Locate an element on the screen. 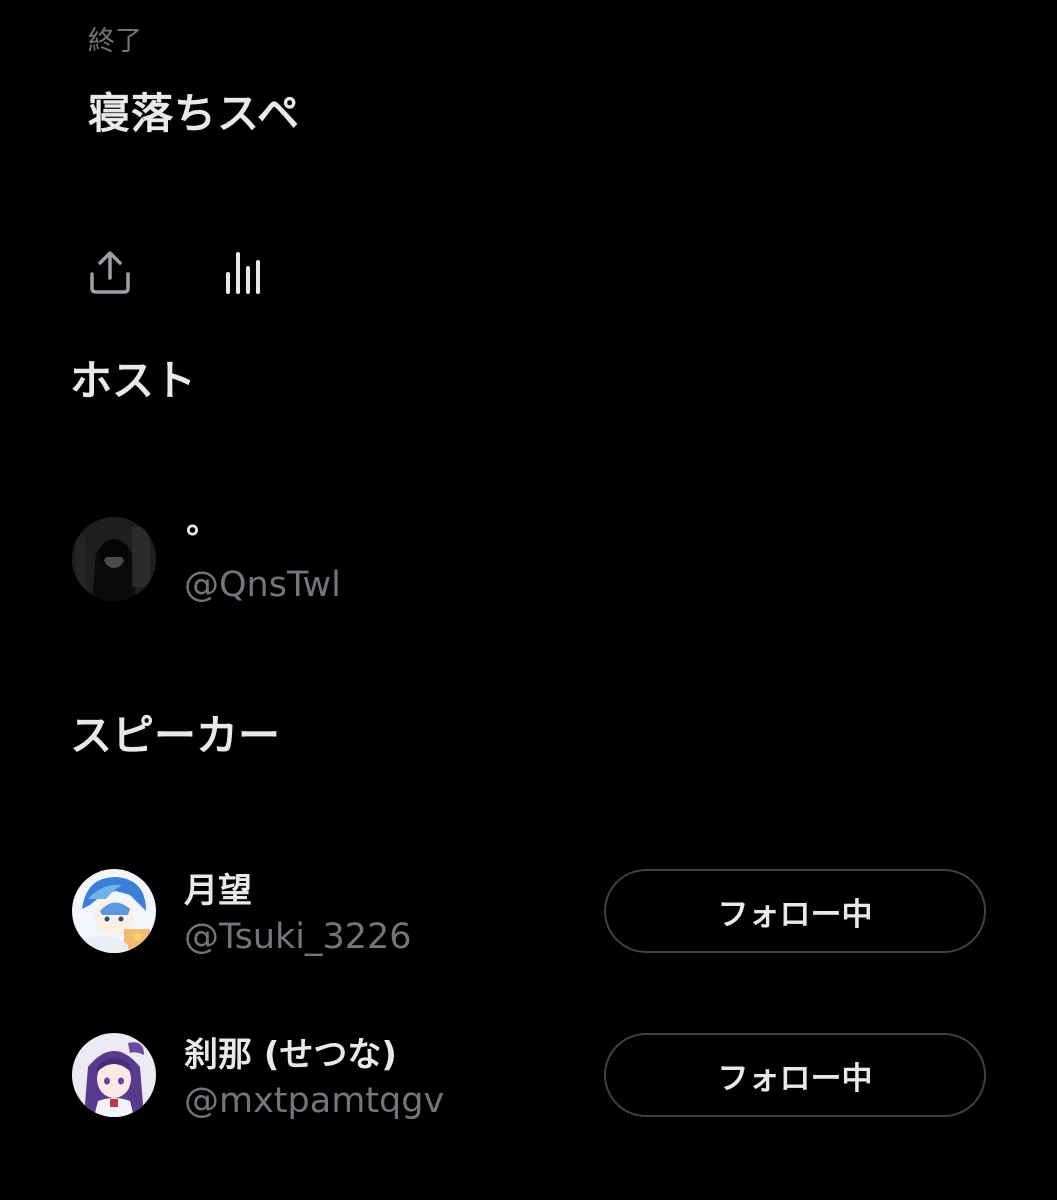 The height and width of the screenshot is (1200, 1057). share-button is located at coordinates (110, 272).